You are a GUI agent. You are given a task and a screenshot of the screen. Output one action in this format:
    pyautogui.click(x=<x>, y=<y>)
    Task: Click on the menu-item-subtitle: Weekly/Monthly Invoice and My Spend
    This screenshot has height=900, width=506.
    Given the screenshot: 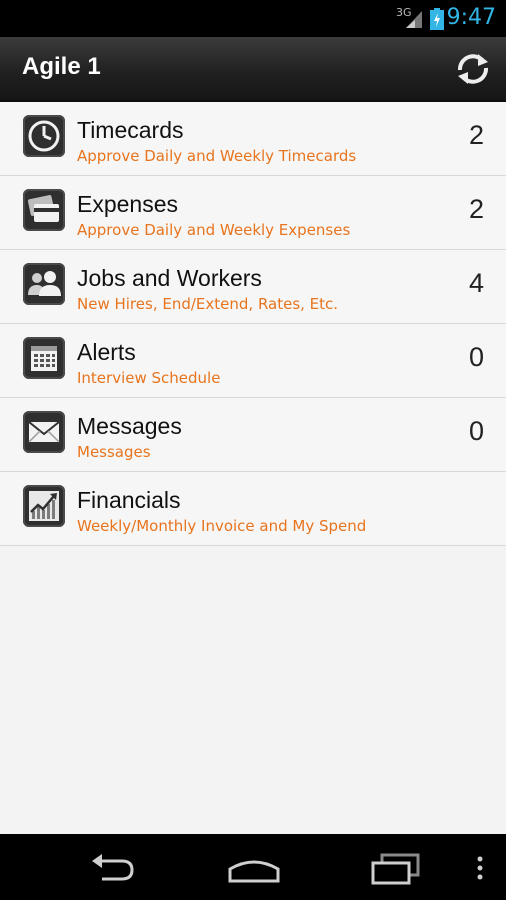 What is the action you would take?
    pyautogui.click(x=222, y=526)
    